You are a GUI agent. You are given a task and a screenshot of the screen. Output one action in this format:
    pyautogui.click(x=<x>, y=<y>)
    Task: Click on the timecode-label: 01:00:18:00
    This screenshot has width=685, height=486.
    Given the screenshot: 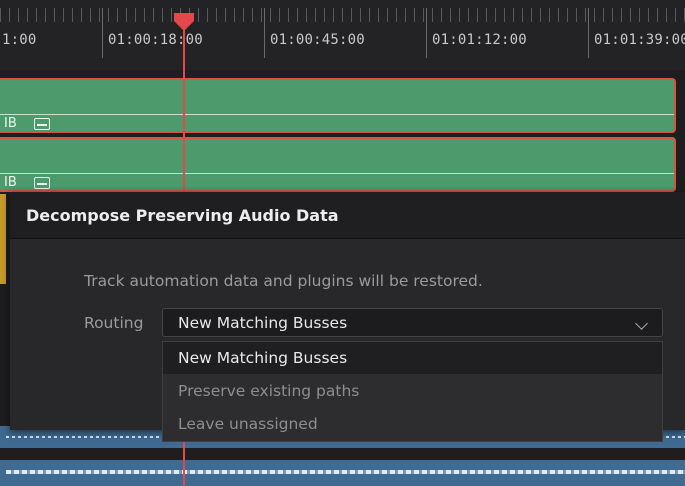 What is the action you would take?
    pyautogui.click(x=155, y=40)
    